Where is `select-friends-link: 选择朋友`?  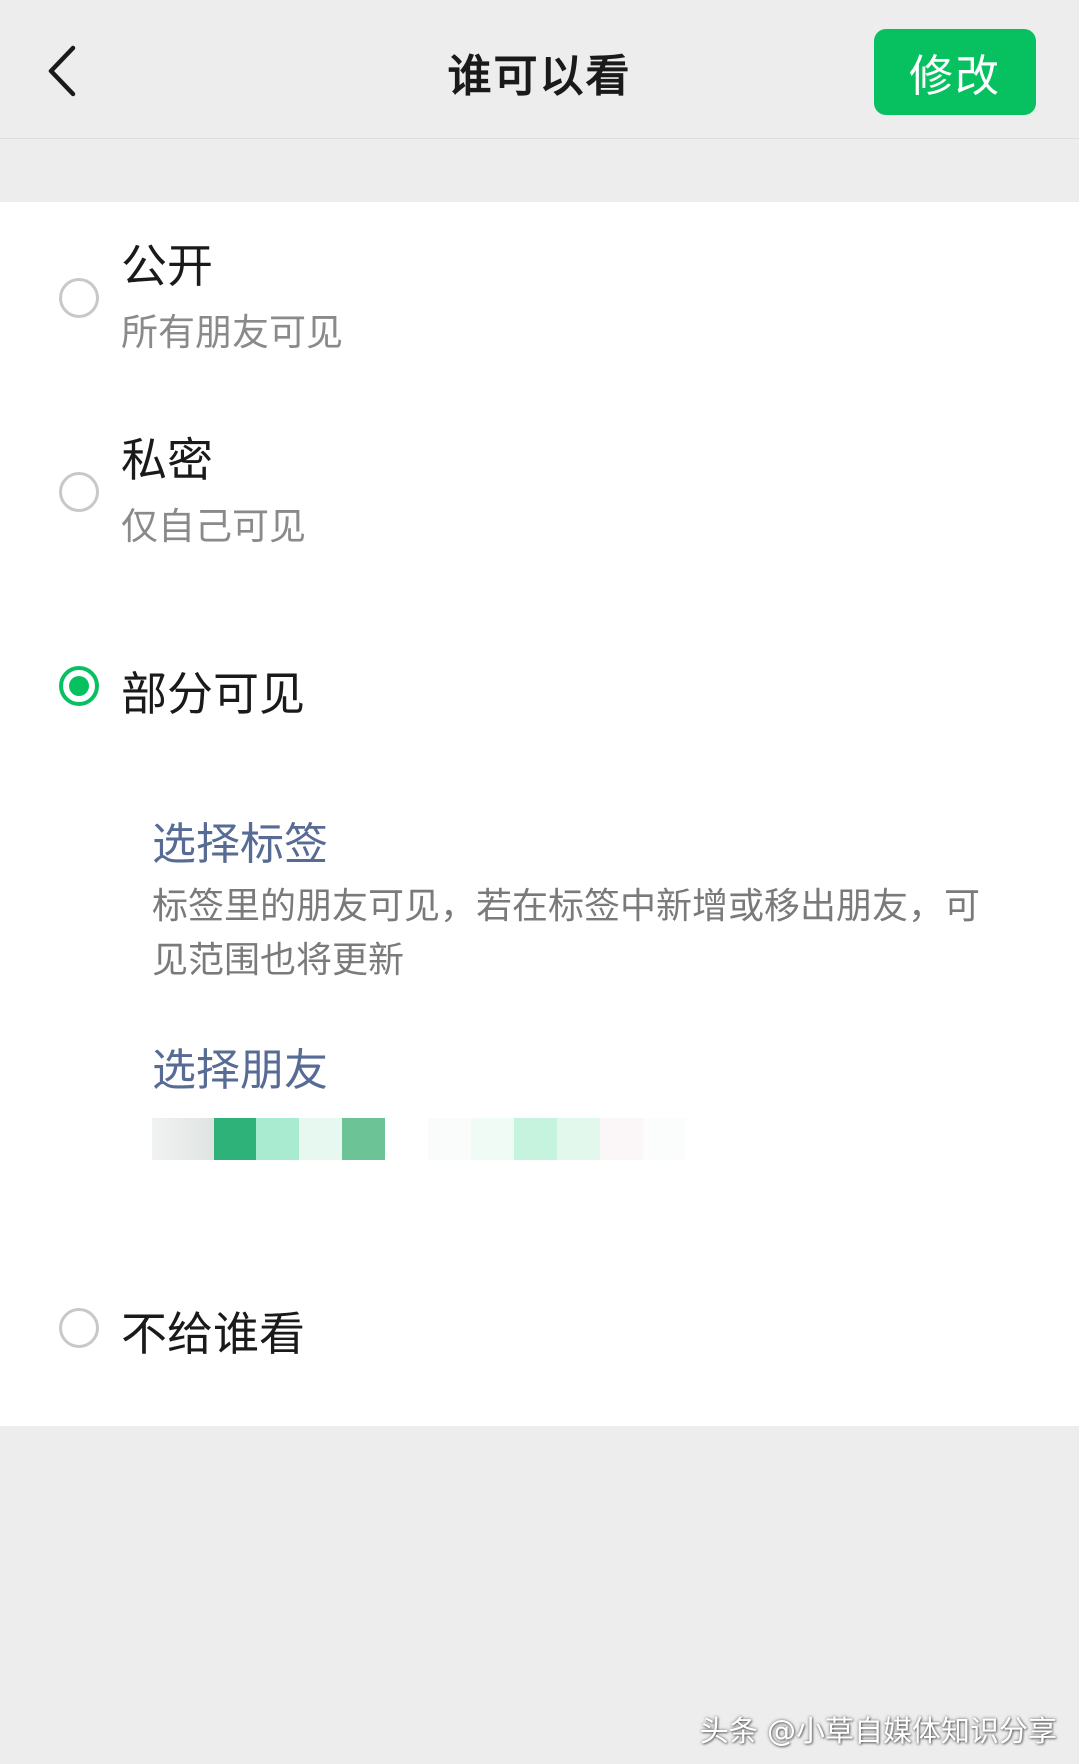
select-friends-link: 选择朋友 is located at coordinates (240, 1066).